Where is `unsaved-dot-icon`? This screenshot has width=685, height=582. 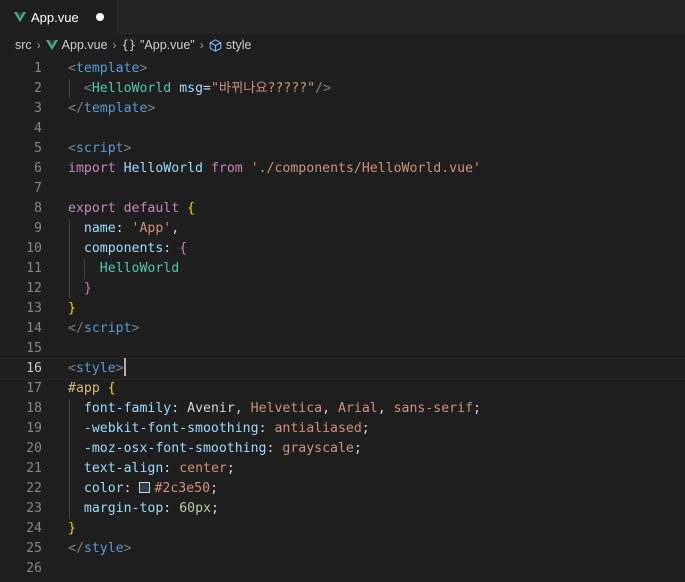 unsaved-dot-icon is located at coordinates (100, 17).